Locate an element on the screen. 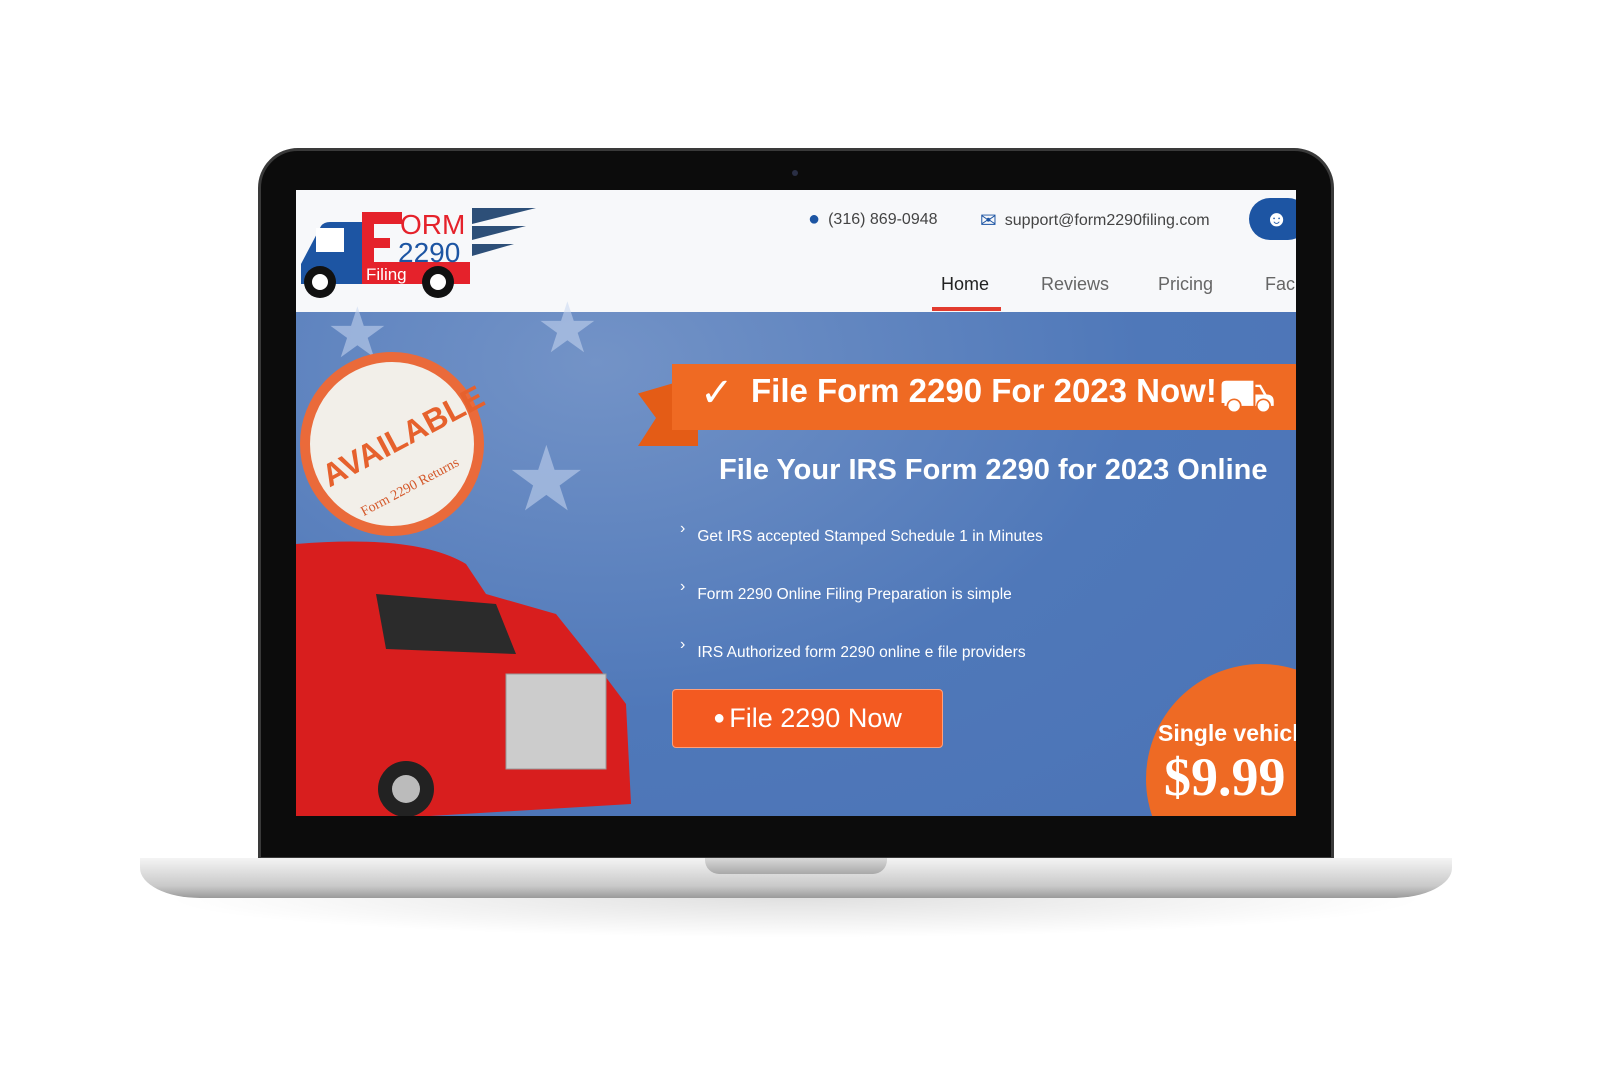 The image size is (1600, 1067). price-badge: Single vehicl $9.99 is located at coordinates (1221, 740).